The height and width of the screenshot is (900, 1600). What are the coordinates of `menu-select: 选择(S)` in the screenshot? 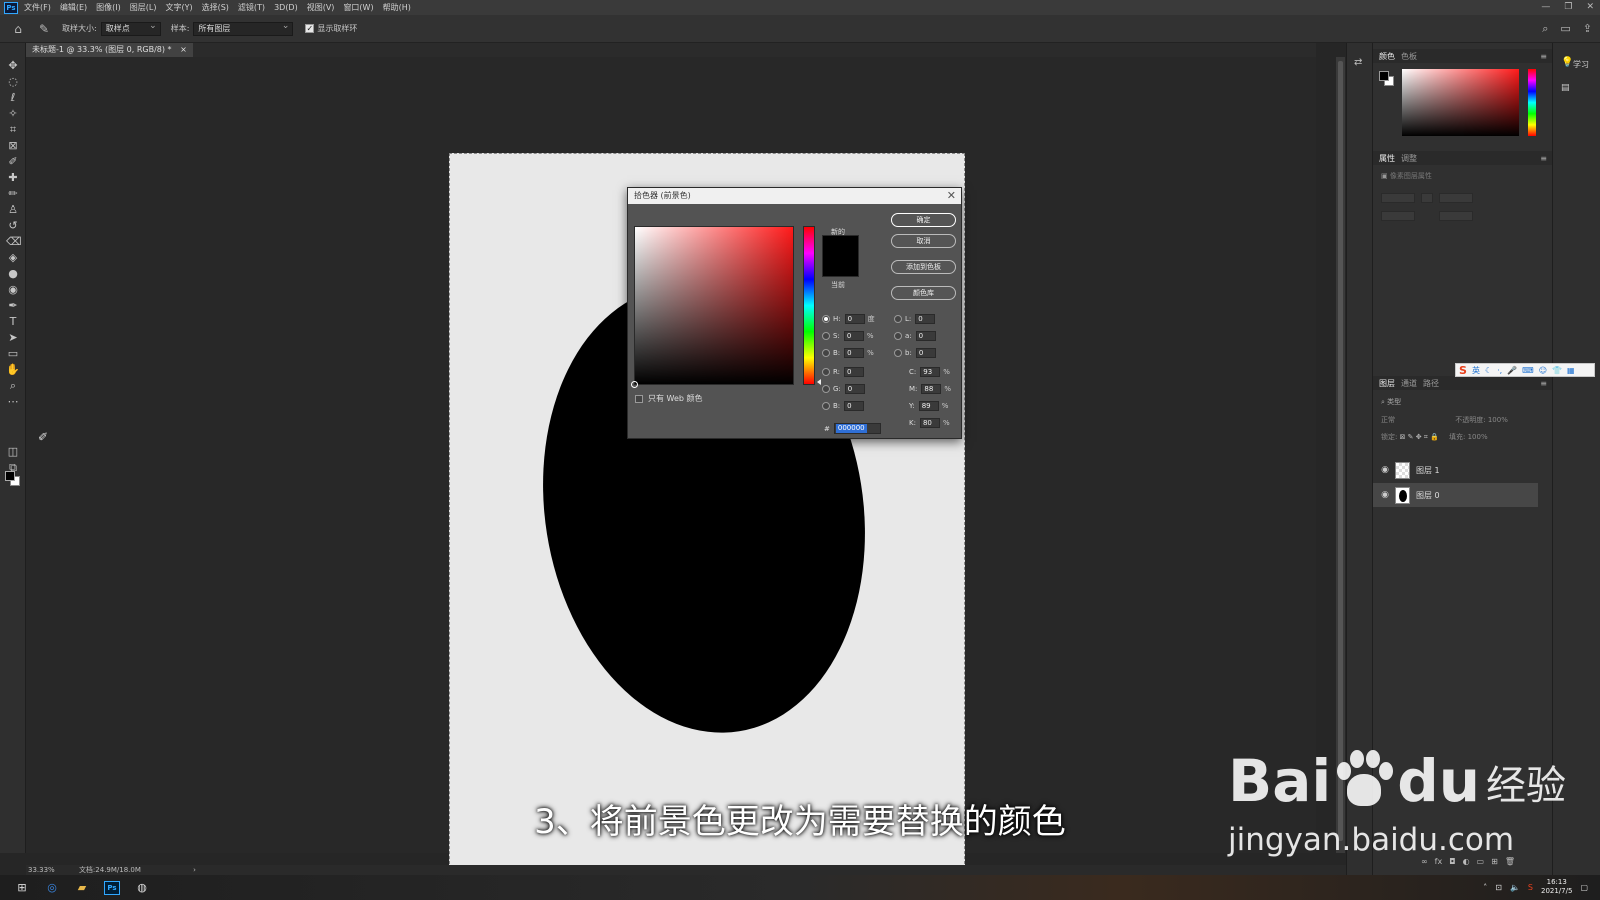 It's located at (215, 7).